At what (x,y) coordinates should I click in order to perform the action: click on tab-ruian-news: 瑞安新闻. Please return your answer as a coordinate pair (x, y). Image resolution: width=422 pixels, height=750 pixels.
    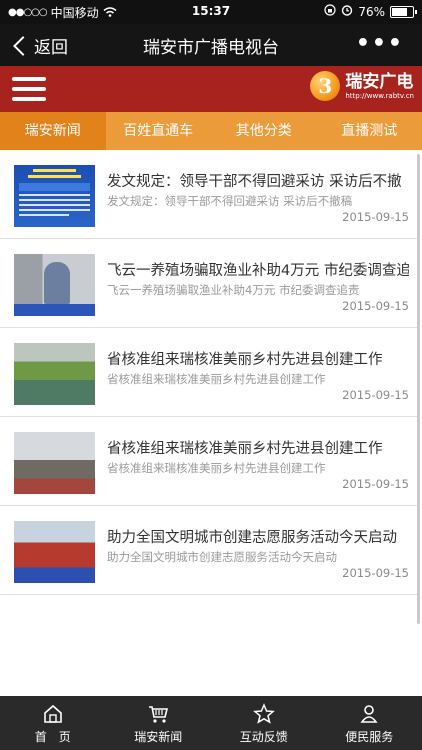
    Looking at the image, I should click on (53, 131).